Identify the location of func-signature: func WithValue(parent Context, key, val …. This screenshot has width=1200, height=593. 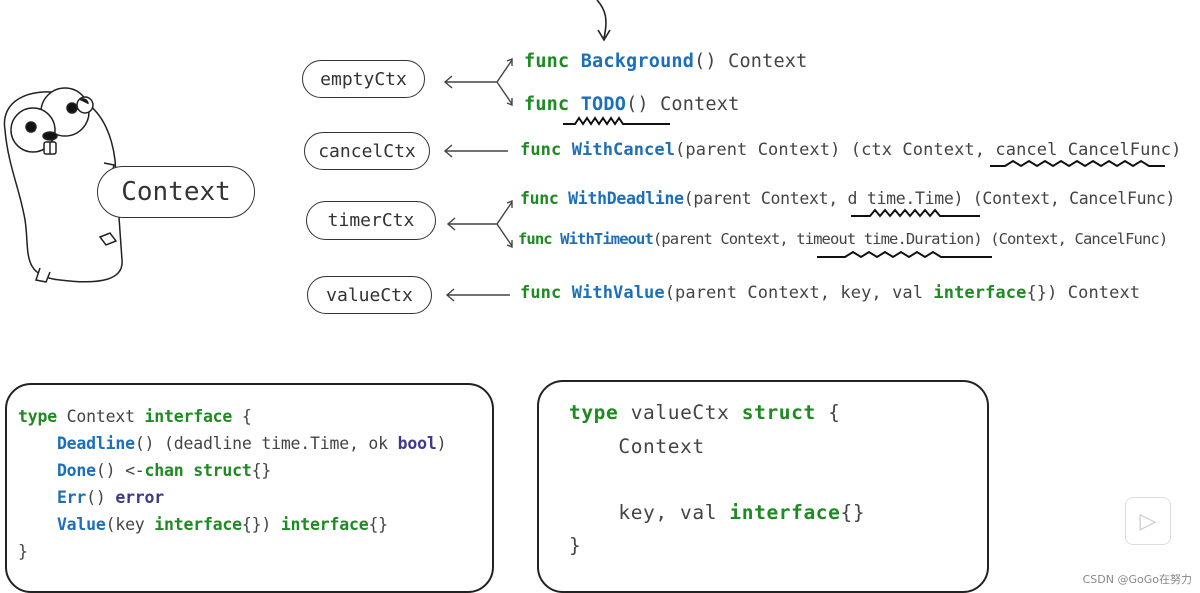
(830, 293).